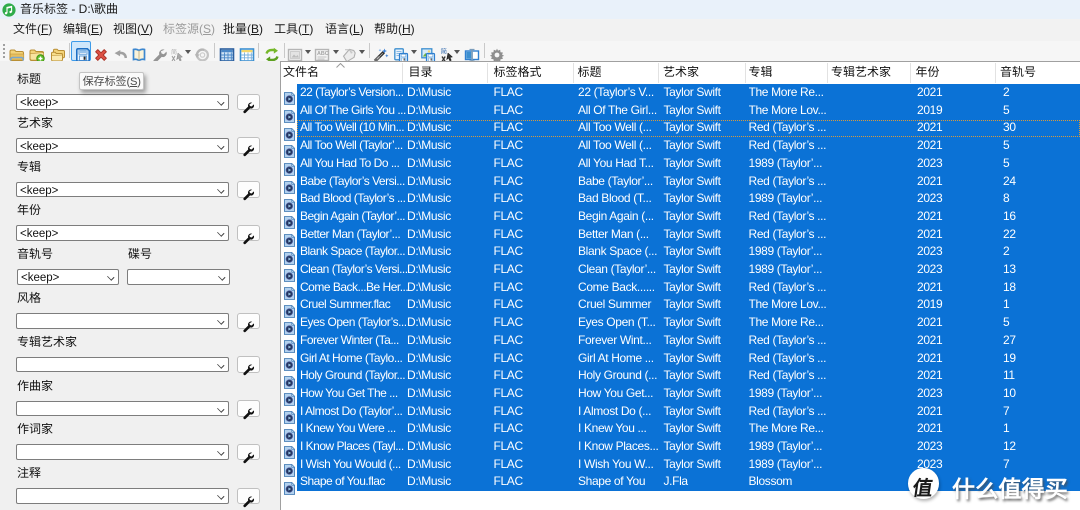  What do you see at coordinates (323, 54) in the screenshot?
I see `svg-text: ABC` at bounding box center [323, 54].